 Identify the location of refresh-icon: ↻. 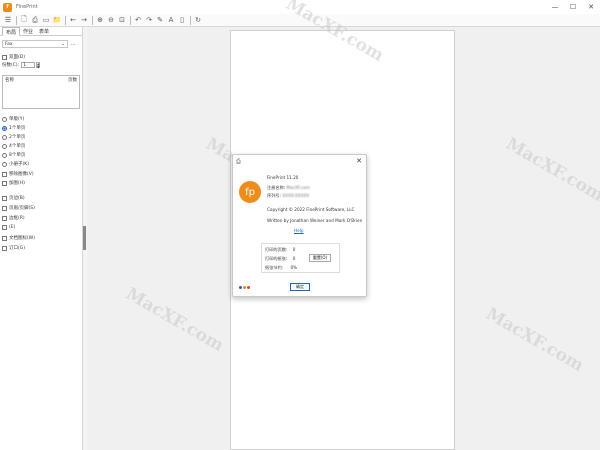
(198, 20).